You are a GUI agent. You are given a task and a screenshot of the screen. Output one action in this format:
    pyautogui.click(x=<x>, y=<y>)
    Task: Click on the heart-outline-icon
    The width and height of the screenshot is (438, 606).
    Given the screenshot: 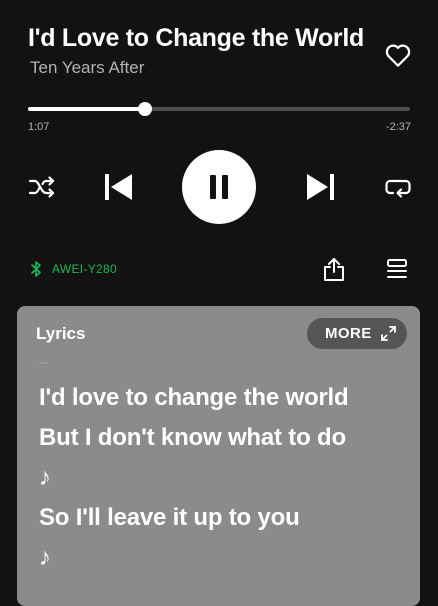 What is the action you would take?
    pyautogui.click(x=398, y=55)
    